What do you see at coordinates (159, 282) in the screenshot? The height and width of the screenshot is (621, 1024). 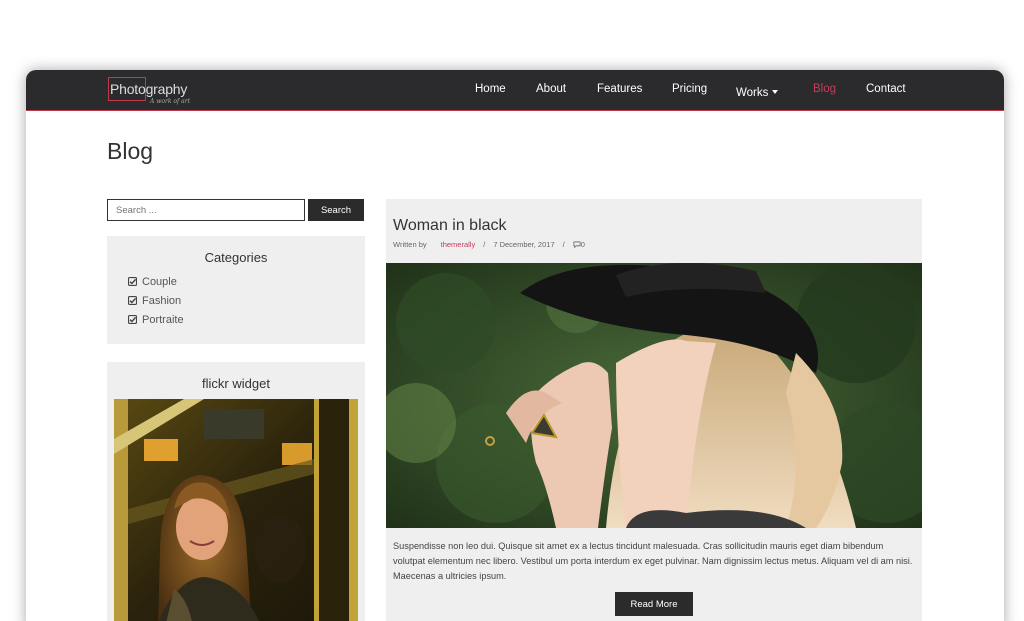 I see `category-label: Couple` at bounding box center [159, 282].